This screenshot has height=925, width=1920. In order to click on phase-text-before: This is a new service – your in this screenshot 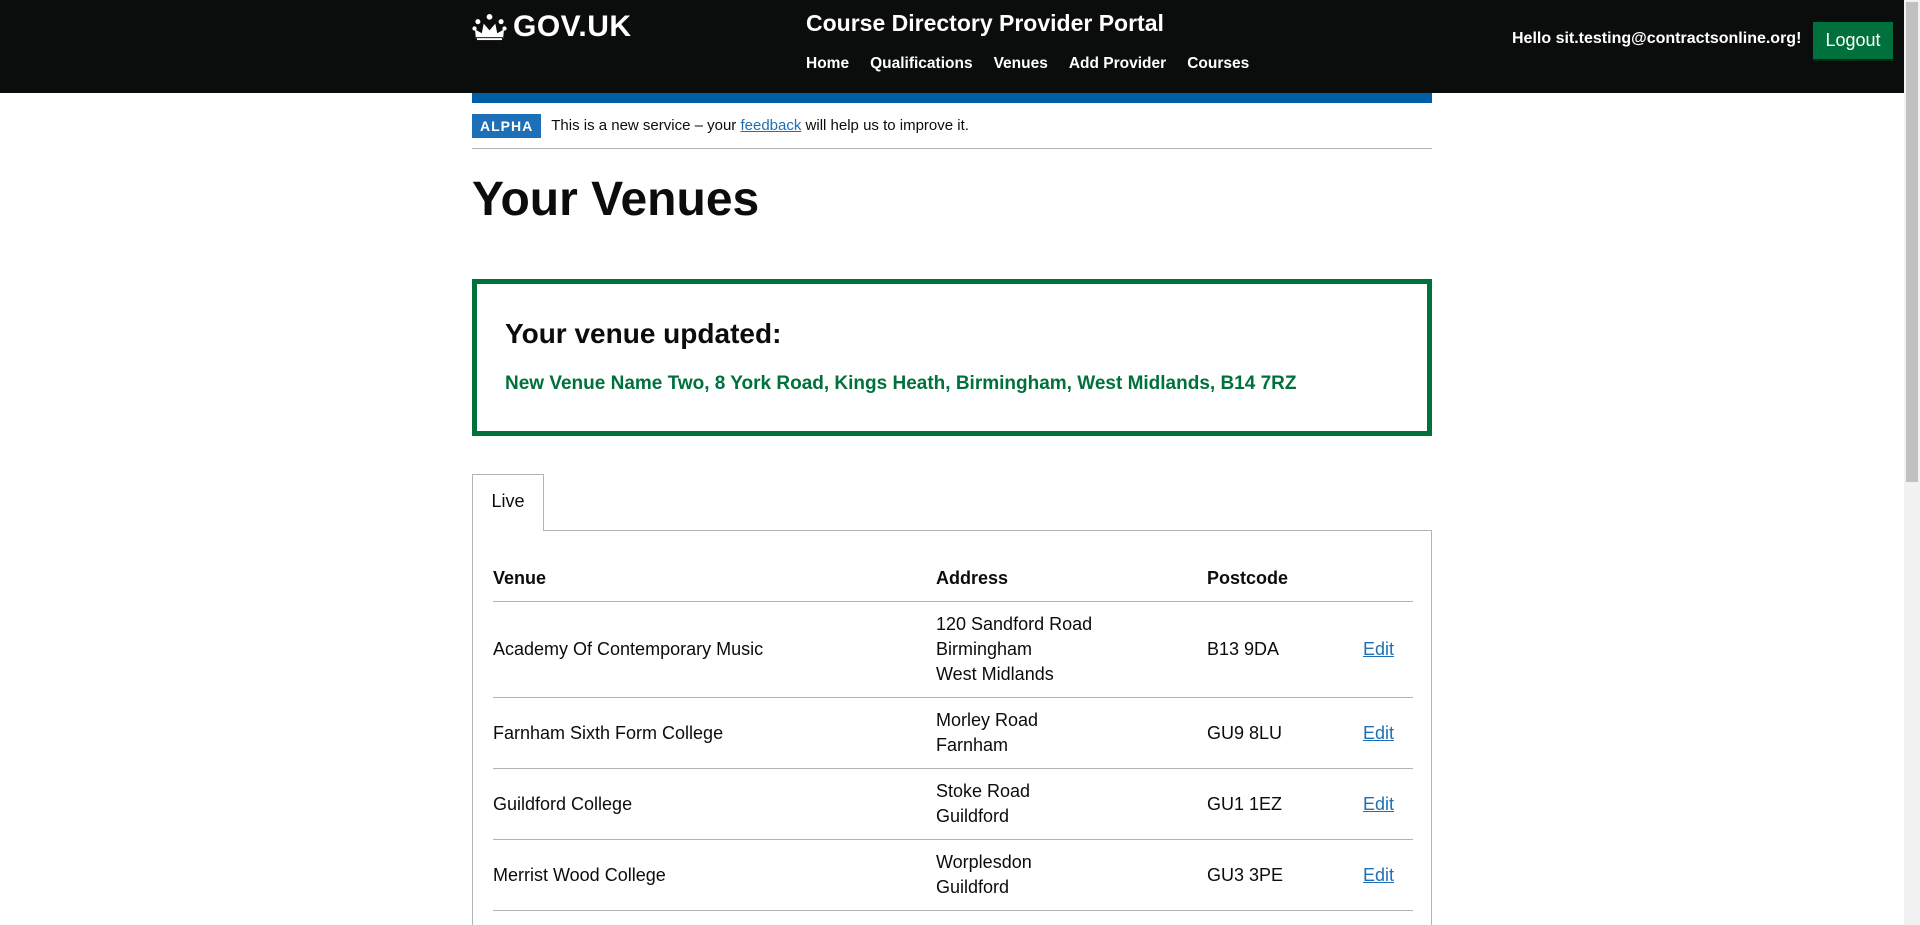, I will do `click(646, 125)`.